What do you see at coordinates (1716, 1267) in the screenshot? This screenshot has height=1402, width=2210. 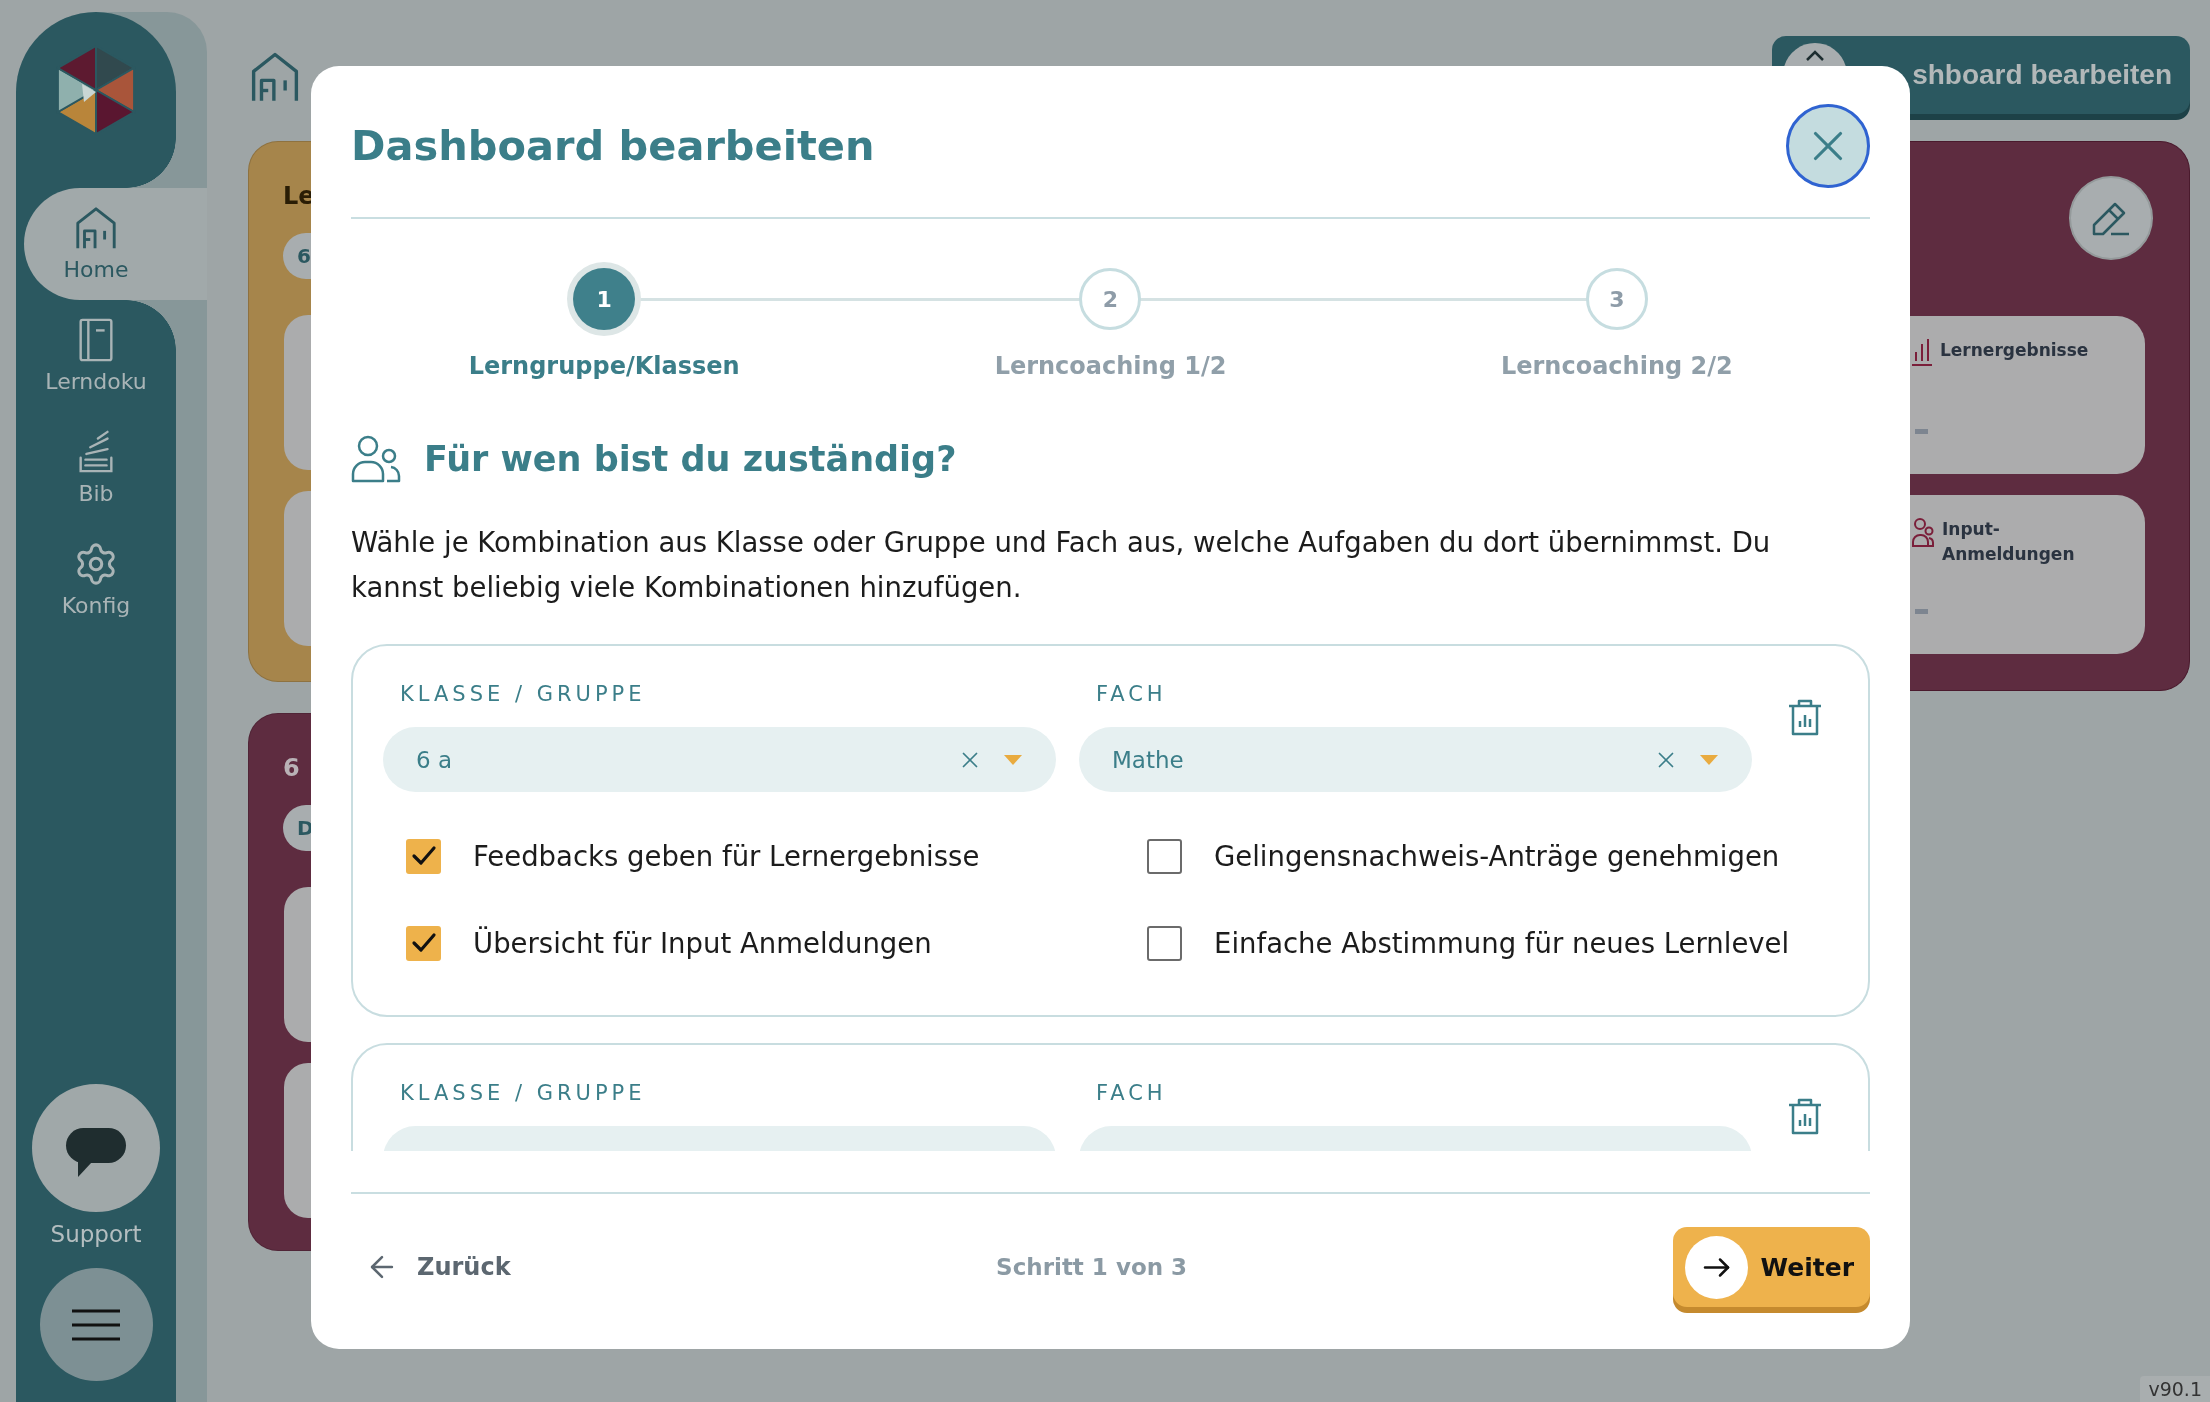 I see `arrow-right-icon` at bounding box center [1716, 1267].